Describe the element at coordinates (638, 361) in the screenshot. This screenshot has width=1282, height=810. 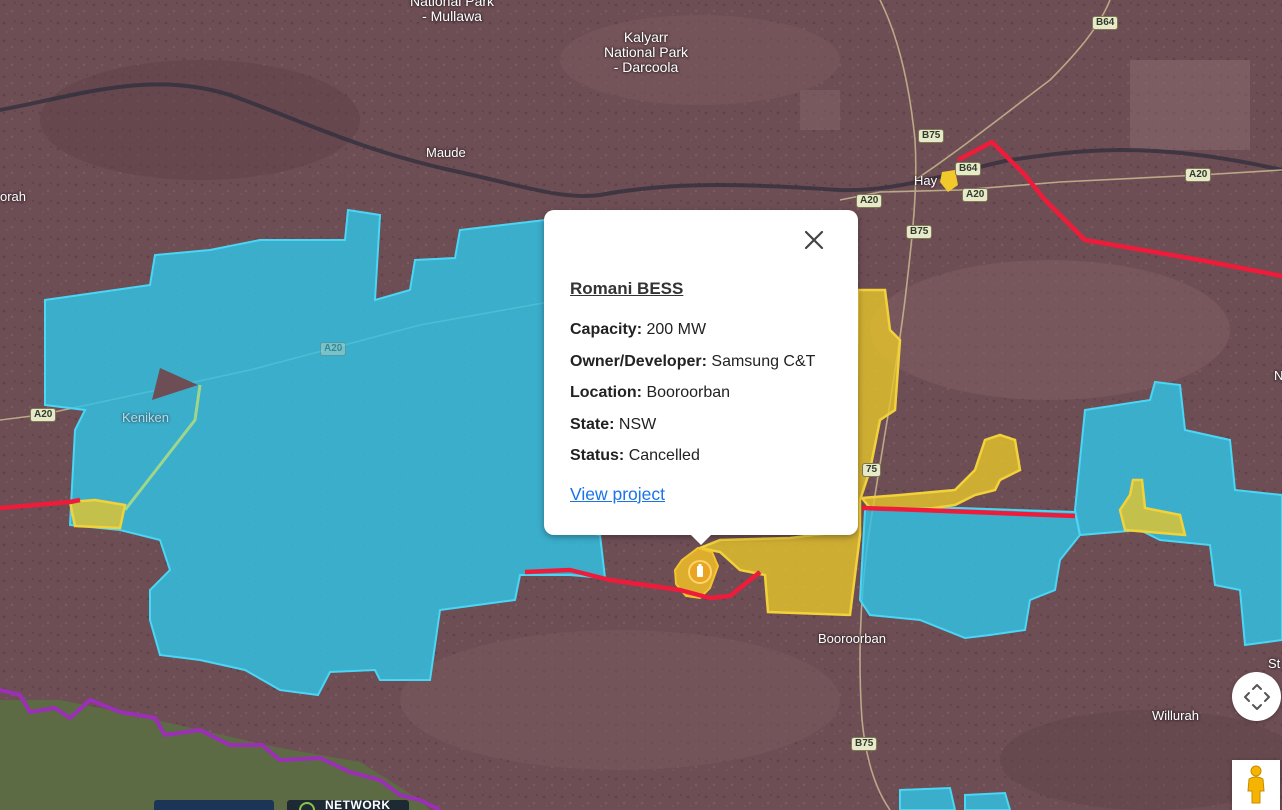
I see `field-key: Owner/Developer:` at that location.